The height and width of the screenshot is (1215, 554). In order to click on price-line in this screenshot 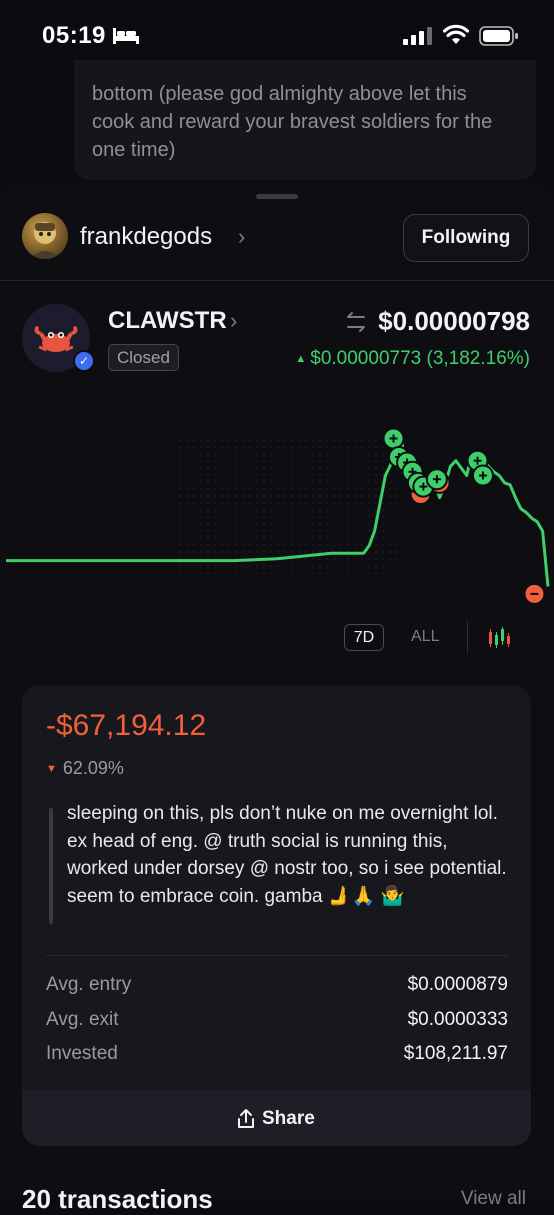, I will do `click(278, 510)`.